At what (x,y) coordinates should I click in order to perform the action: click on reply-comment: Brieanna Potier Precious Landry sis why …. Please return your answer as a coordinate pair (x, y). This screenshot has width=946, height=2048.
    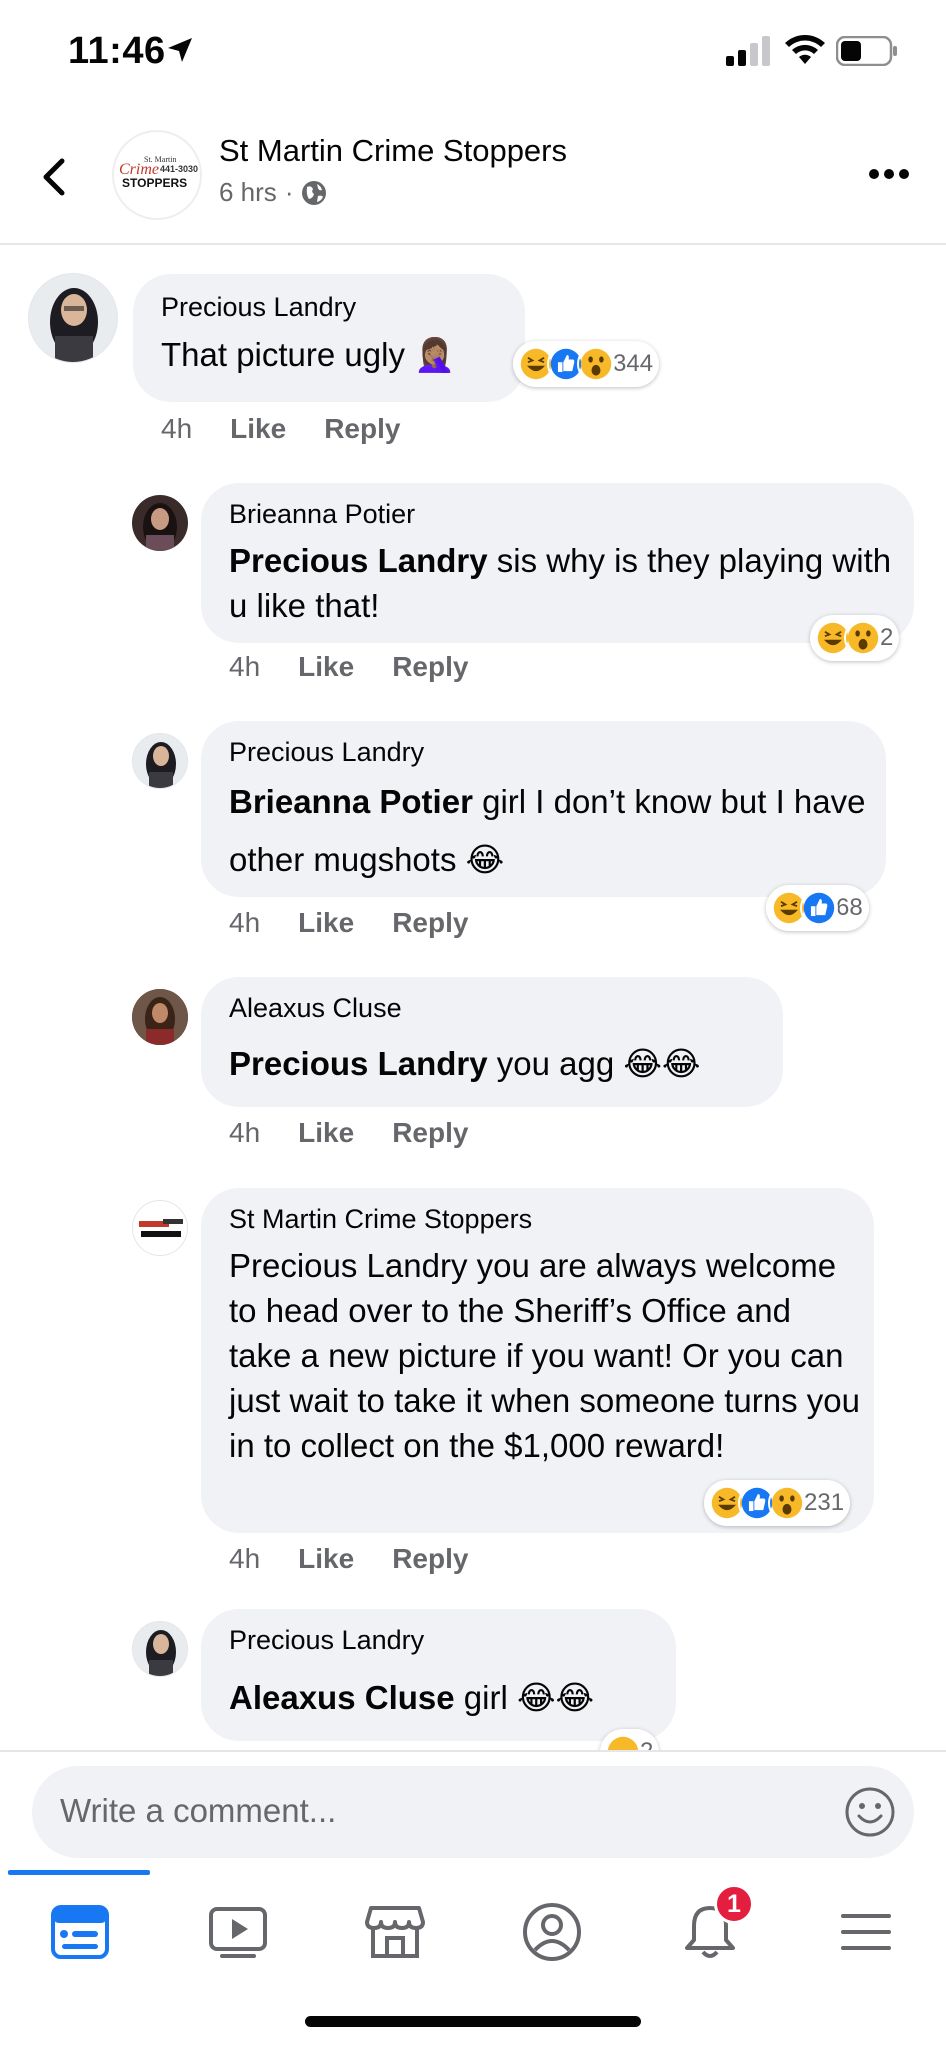
    Looking at the image, I should click on (473, 588).